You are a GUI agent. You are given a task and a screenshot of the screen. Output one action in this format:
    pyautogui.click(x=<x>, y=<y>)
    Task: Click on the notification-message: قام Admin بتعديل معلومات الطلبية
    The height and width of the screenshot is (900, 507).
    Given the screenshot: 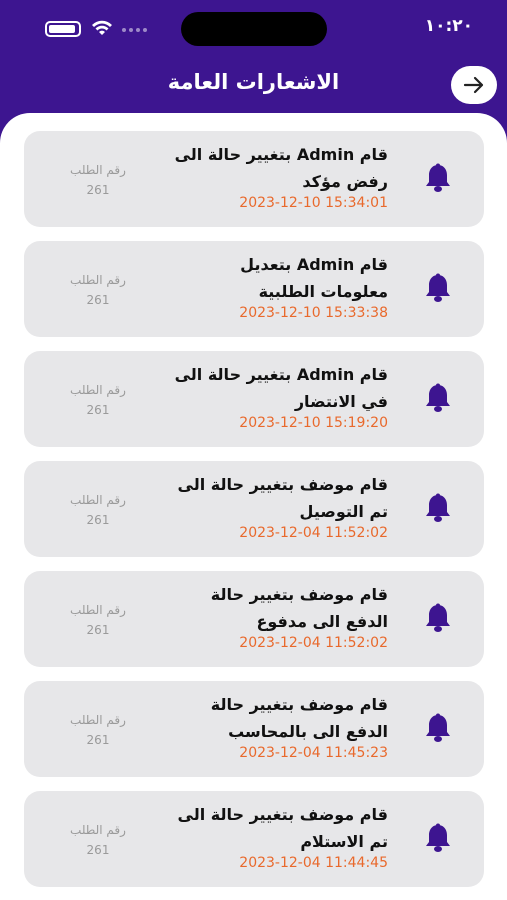 What is the action you would take?
    pyautogui.click(x=263, y=278)
    